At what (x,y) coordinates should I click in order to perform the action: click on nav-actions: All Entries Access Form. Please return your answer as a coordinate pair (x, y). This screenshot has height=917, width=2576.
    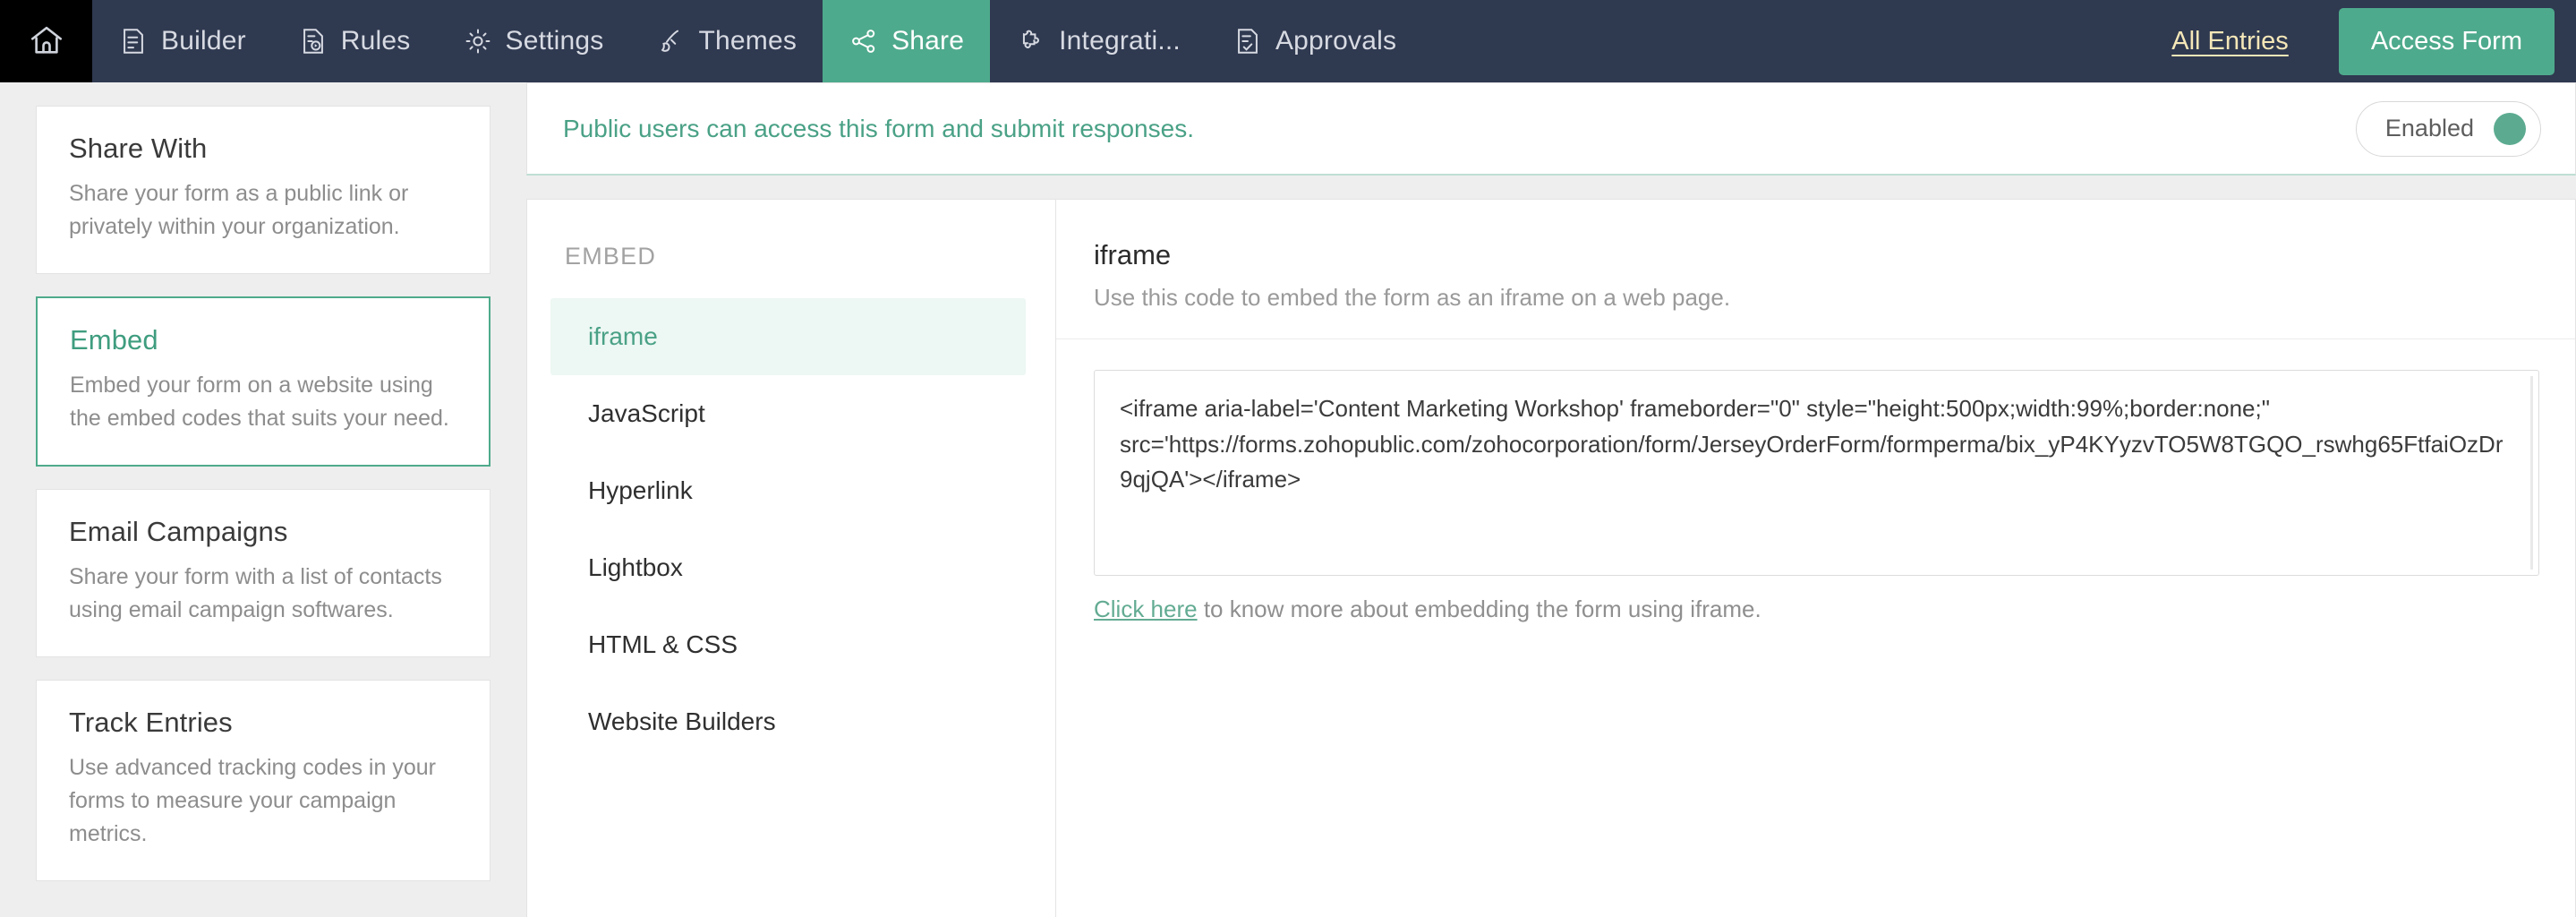
    Looking at the image, I should click on (2373, 41).